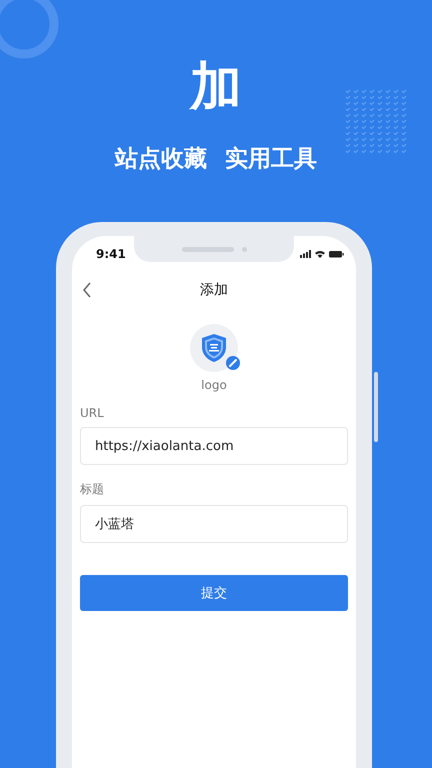  I want to click on logo-label: logo, so click(214, 385).